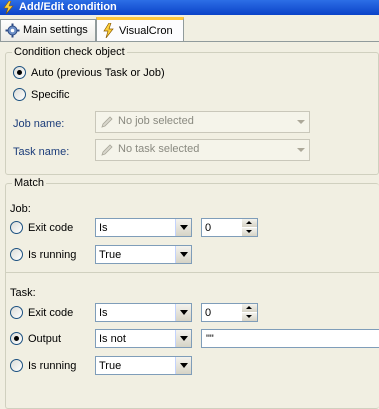 This screenshot has width=379, height=409. I want to click on task-output-input: "", so click(290, 338).